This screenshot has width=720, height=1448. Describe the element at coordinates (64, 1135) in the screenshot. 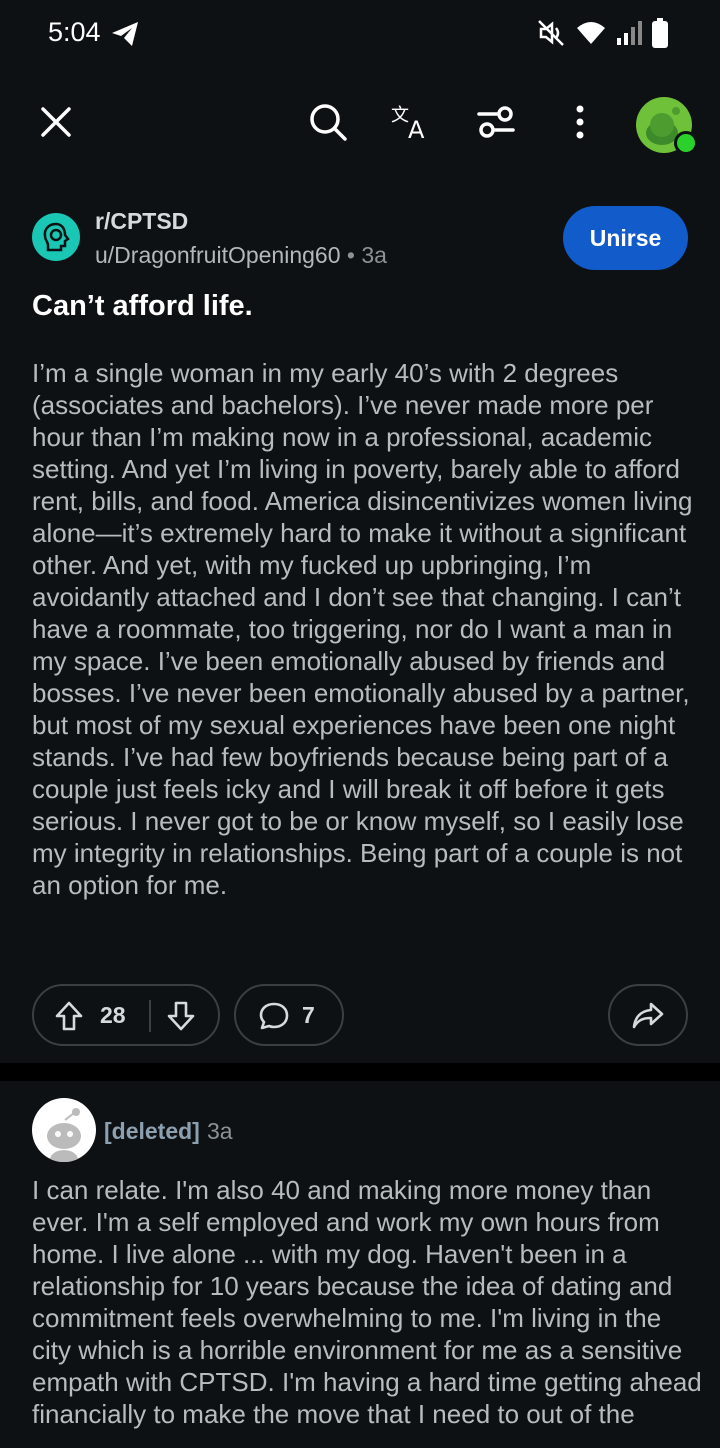

I see `deleted-user-avatar-icon` at that location.